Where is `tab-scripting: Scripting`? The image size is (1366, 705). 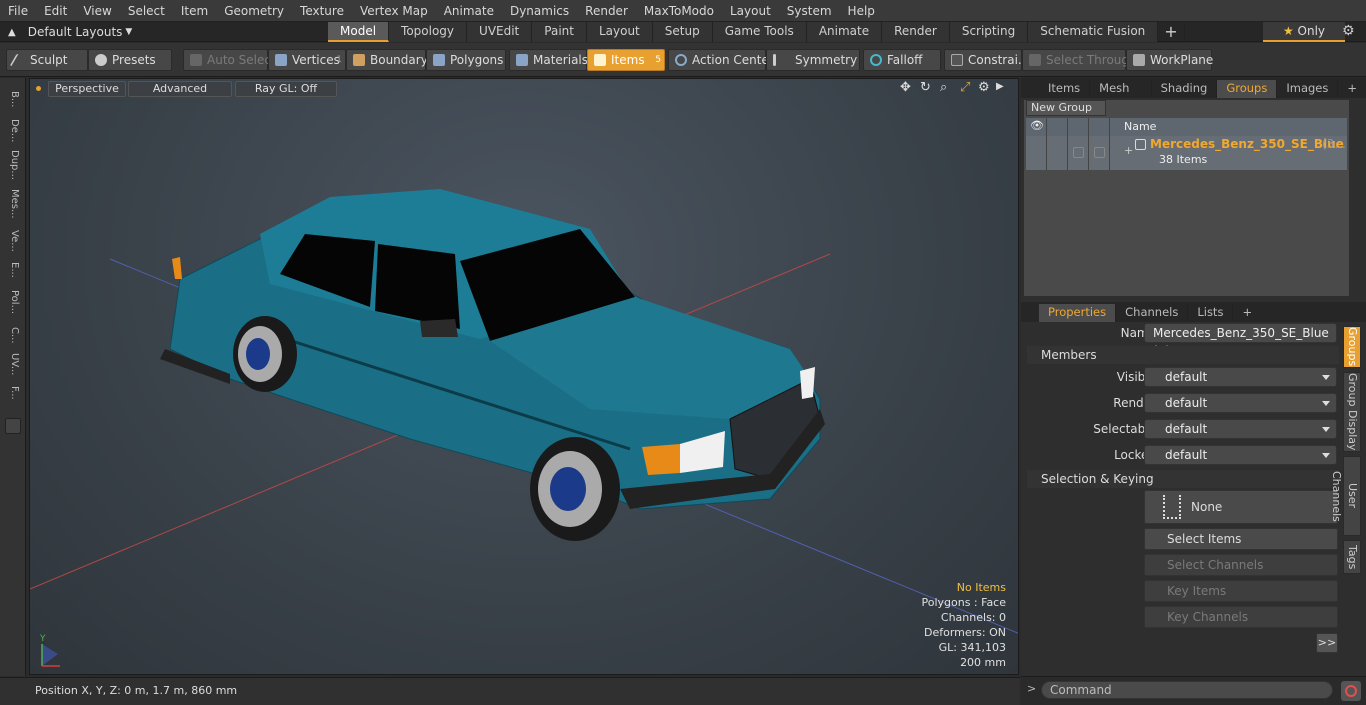 tab-scripting: Scripting is located at coordinates (989, 32).